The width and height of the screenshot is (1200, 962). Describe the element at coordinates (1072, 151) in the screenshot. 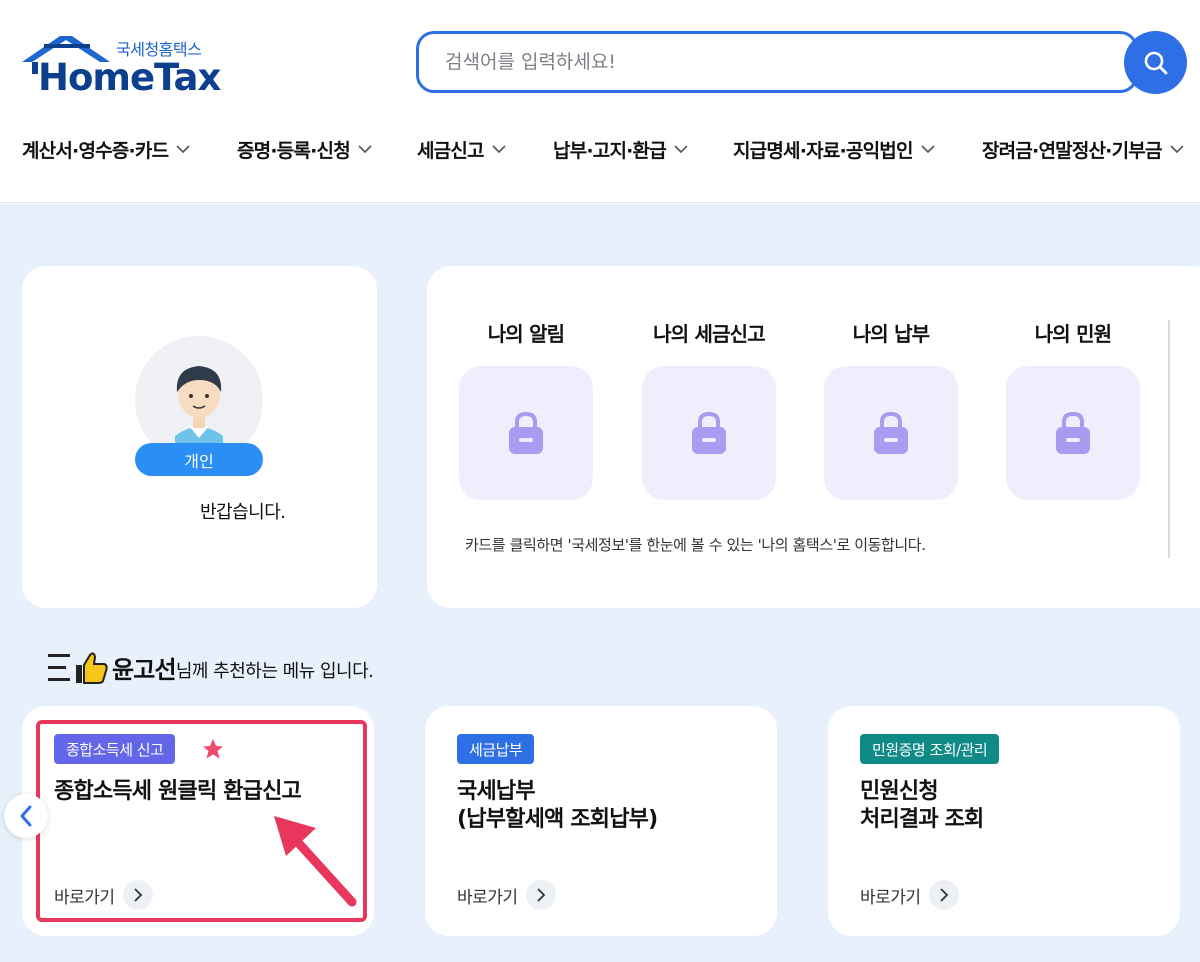

I see `nav-label: 장려금·연말정산·기부금` at that location.